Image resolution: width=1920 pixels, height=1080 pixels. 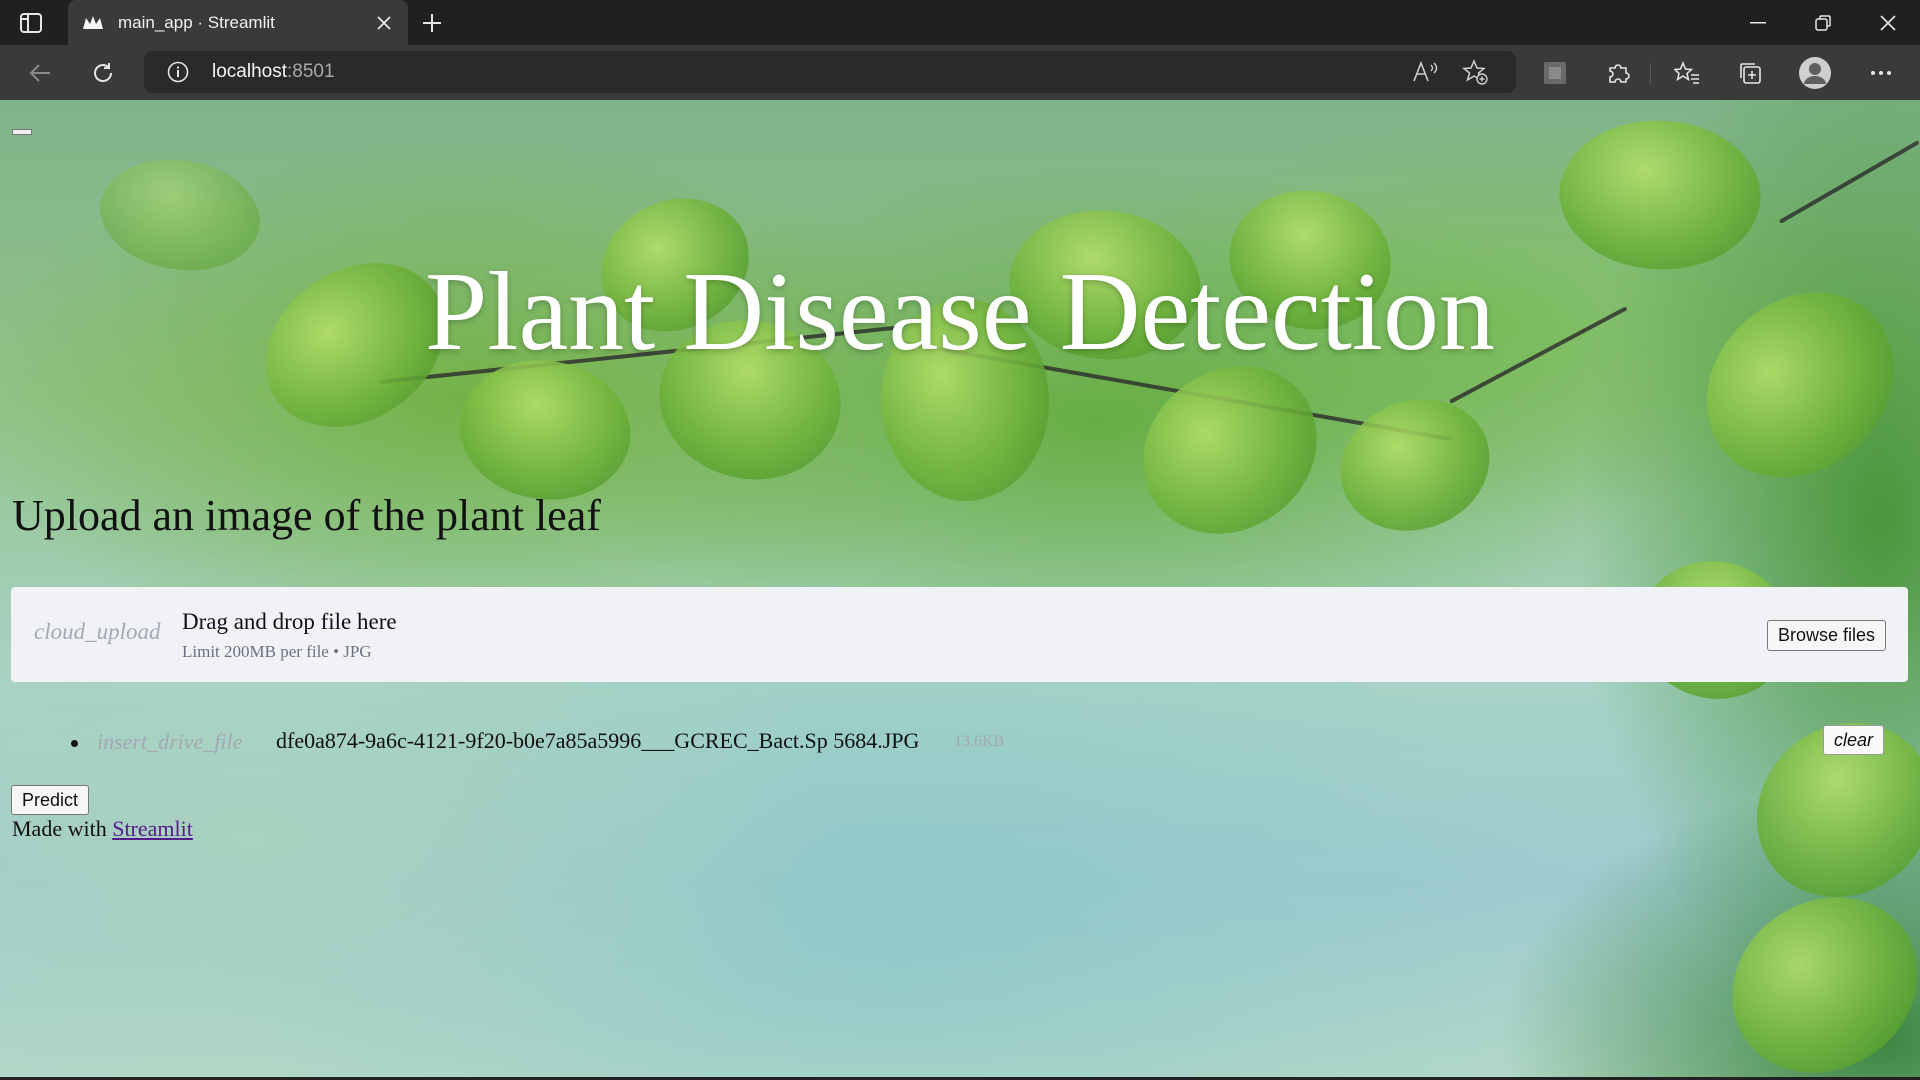 What do you see at coordinates (97, 631) in the screenshot?
I see `cloud-upload-icon: cloud_upload` at bounding box center [97, 631].